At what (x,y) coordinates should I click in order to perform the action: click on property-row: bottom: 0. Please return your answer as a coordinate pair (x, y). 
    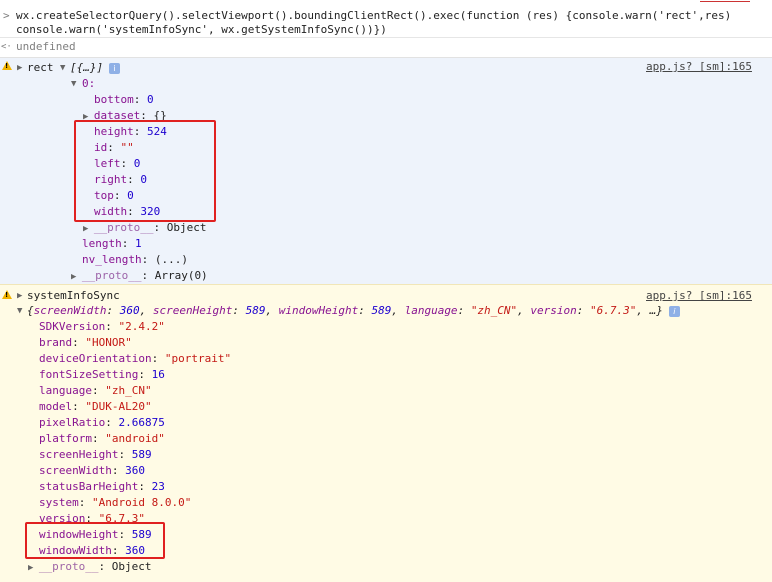
    Looking at the image, I should click on (124, 100).